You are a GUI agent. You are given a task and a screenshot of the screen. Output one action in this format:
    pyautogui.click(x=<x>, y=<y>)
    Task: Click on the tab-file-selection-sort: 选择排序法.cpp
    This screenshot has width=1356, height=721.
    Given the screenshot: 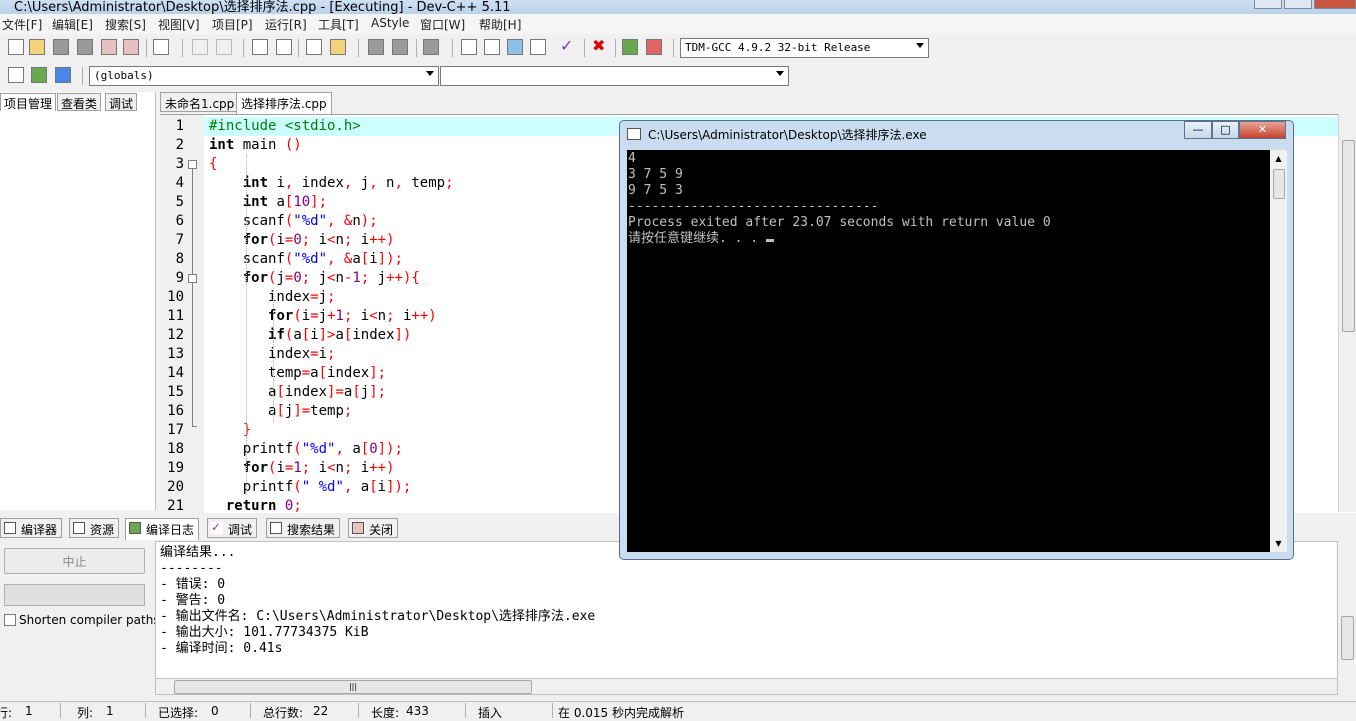 What is the action you would take?
    pyautogui.click(x=284, y=103)
    